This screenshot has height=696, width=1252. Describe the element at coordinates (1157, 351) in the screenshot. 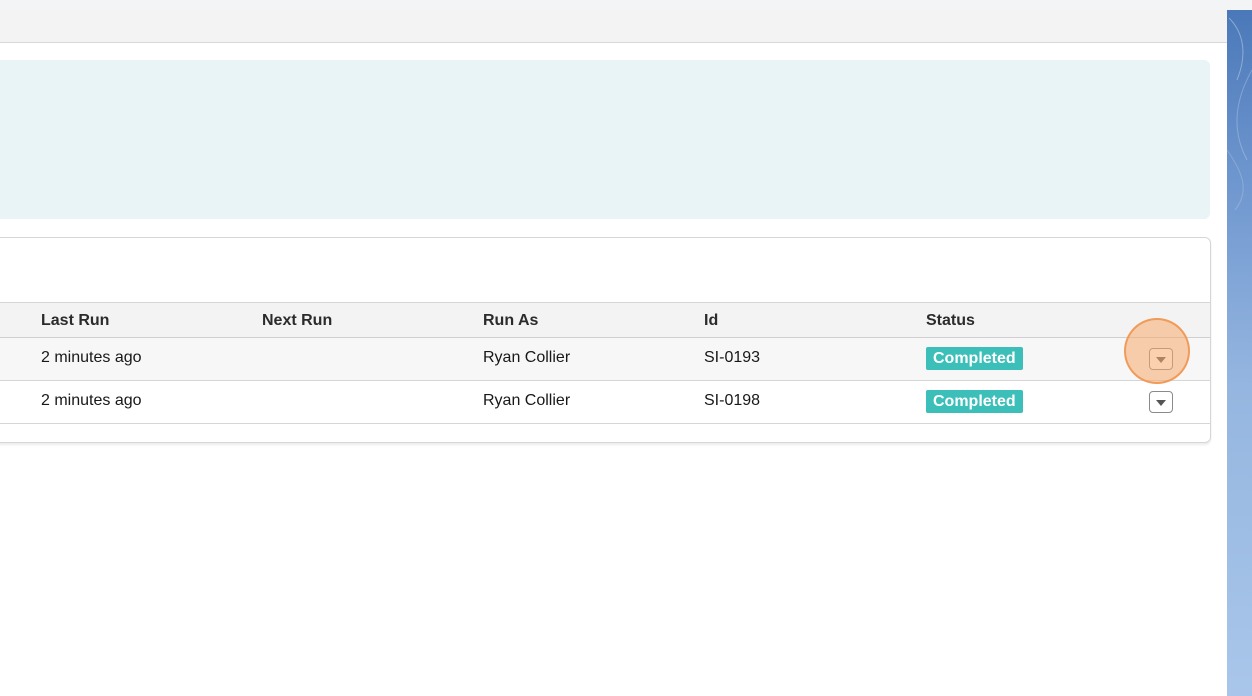

I see `click-highlight-indicator` at that location.